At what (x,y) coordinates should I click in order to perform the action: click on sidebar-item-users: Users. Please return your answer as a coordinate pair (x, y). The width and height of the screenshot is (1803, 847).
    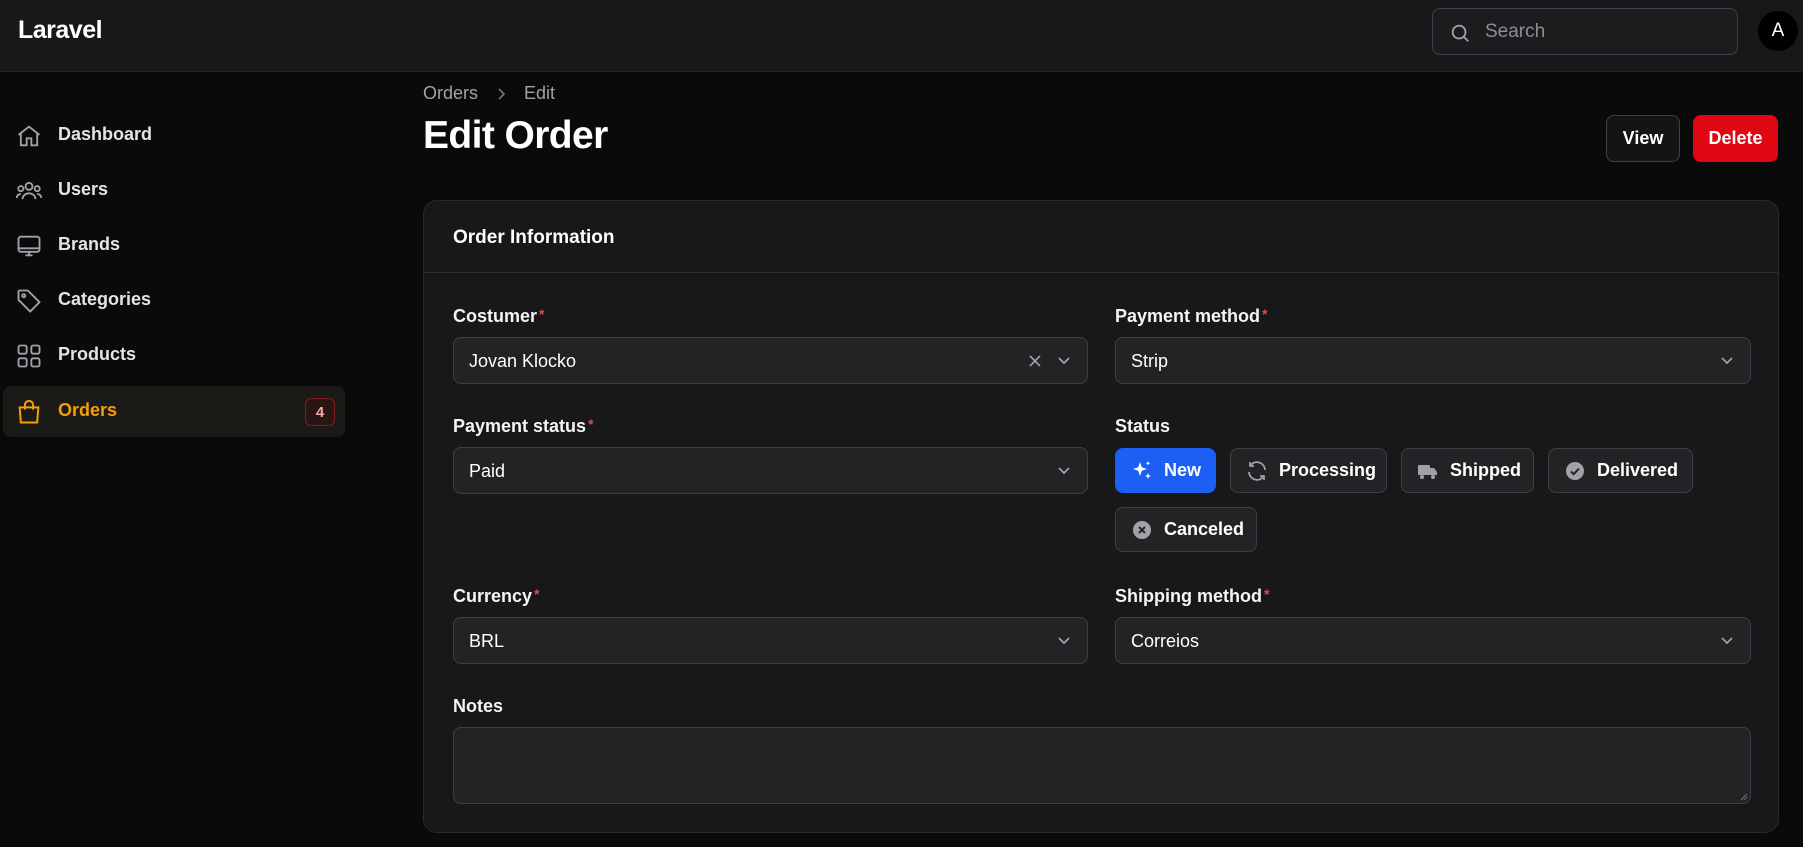
    Looking at the image, I should click on (174, 190).